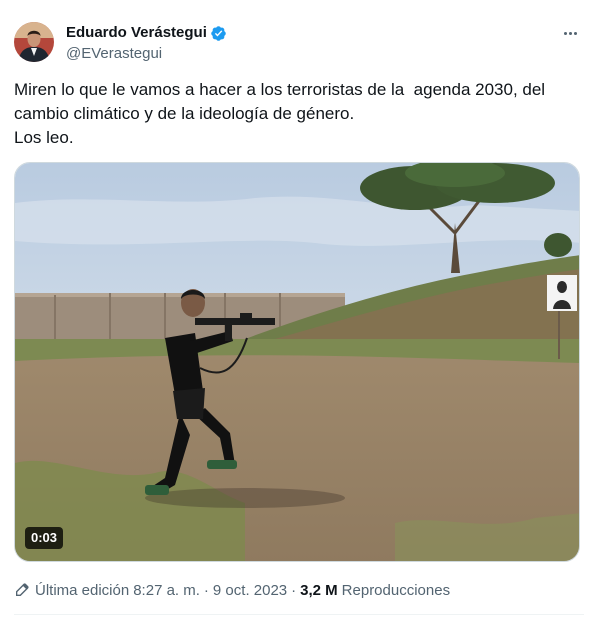 The width and height of the screenshot is (603, 627). I want to click on tweet-text-line: Los leo., so click(44, 137).